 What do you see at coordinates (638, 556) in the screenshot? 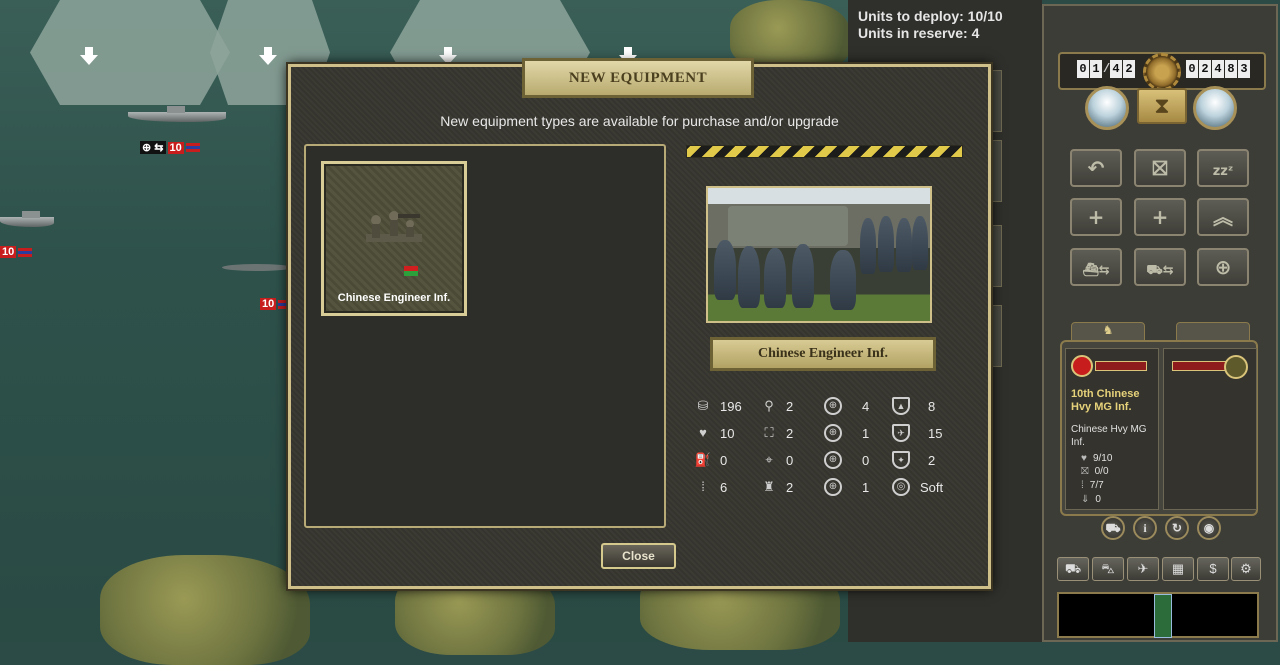
I see `close-button: Close` at bounding box center [638, 556].